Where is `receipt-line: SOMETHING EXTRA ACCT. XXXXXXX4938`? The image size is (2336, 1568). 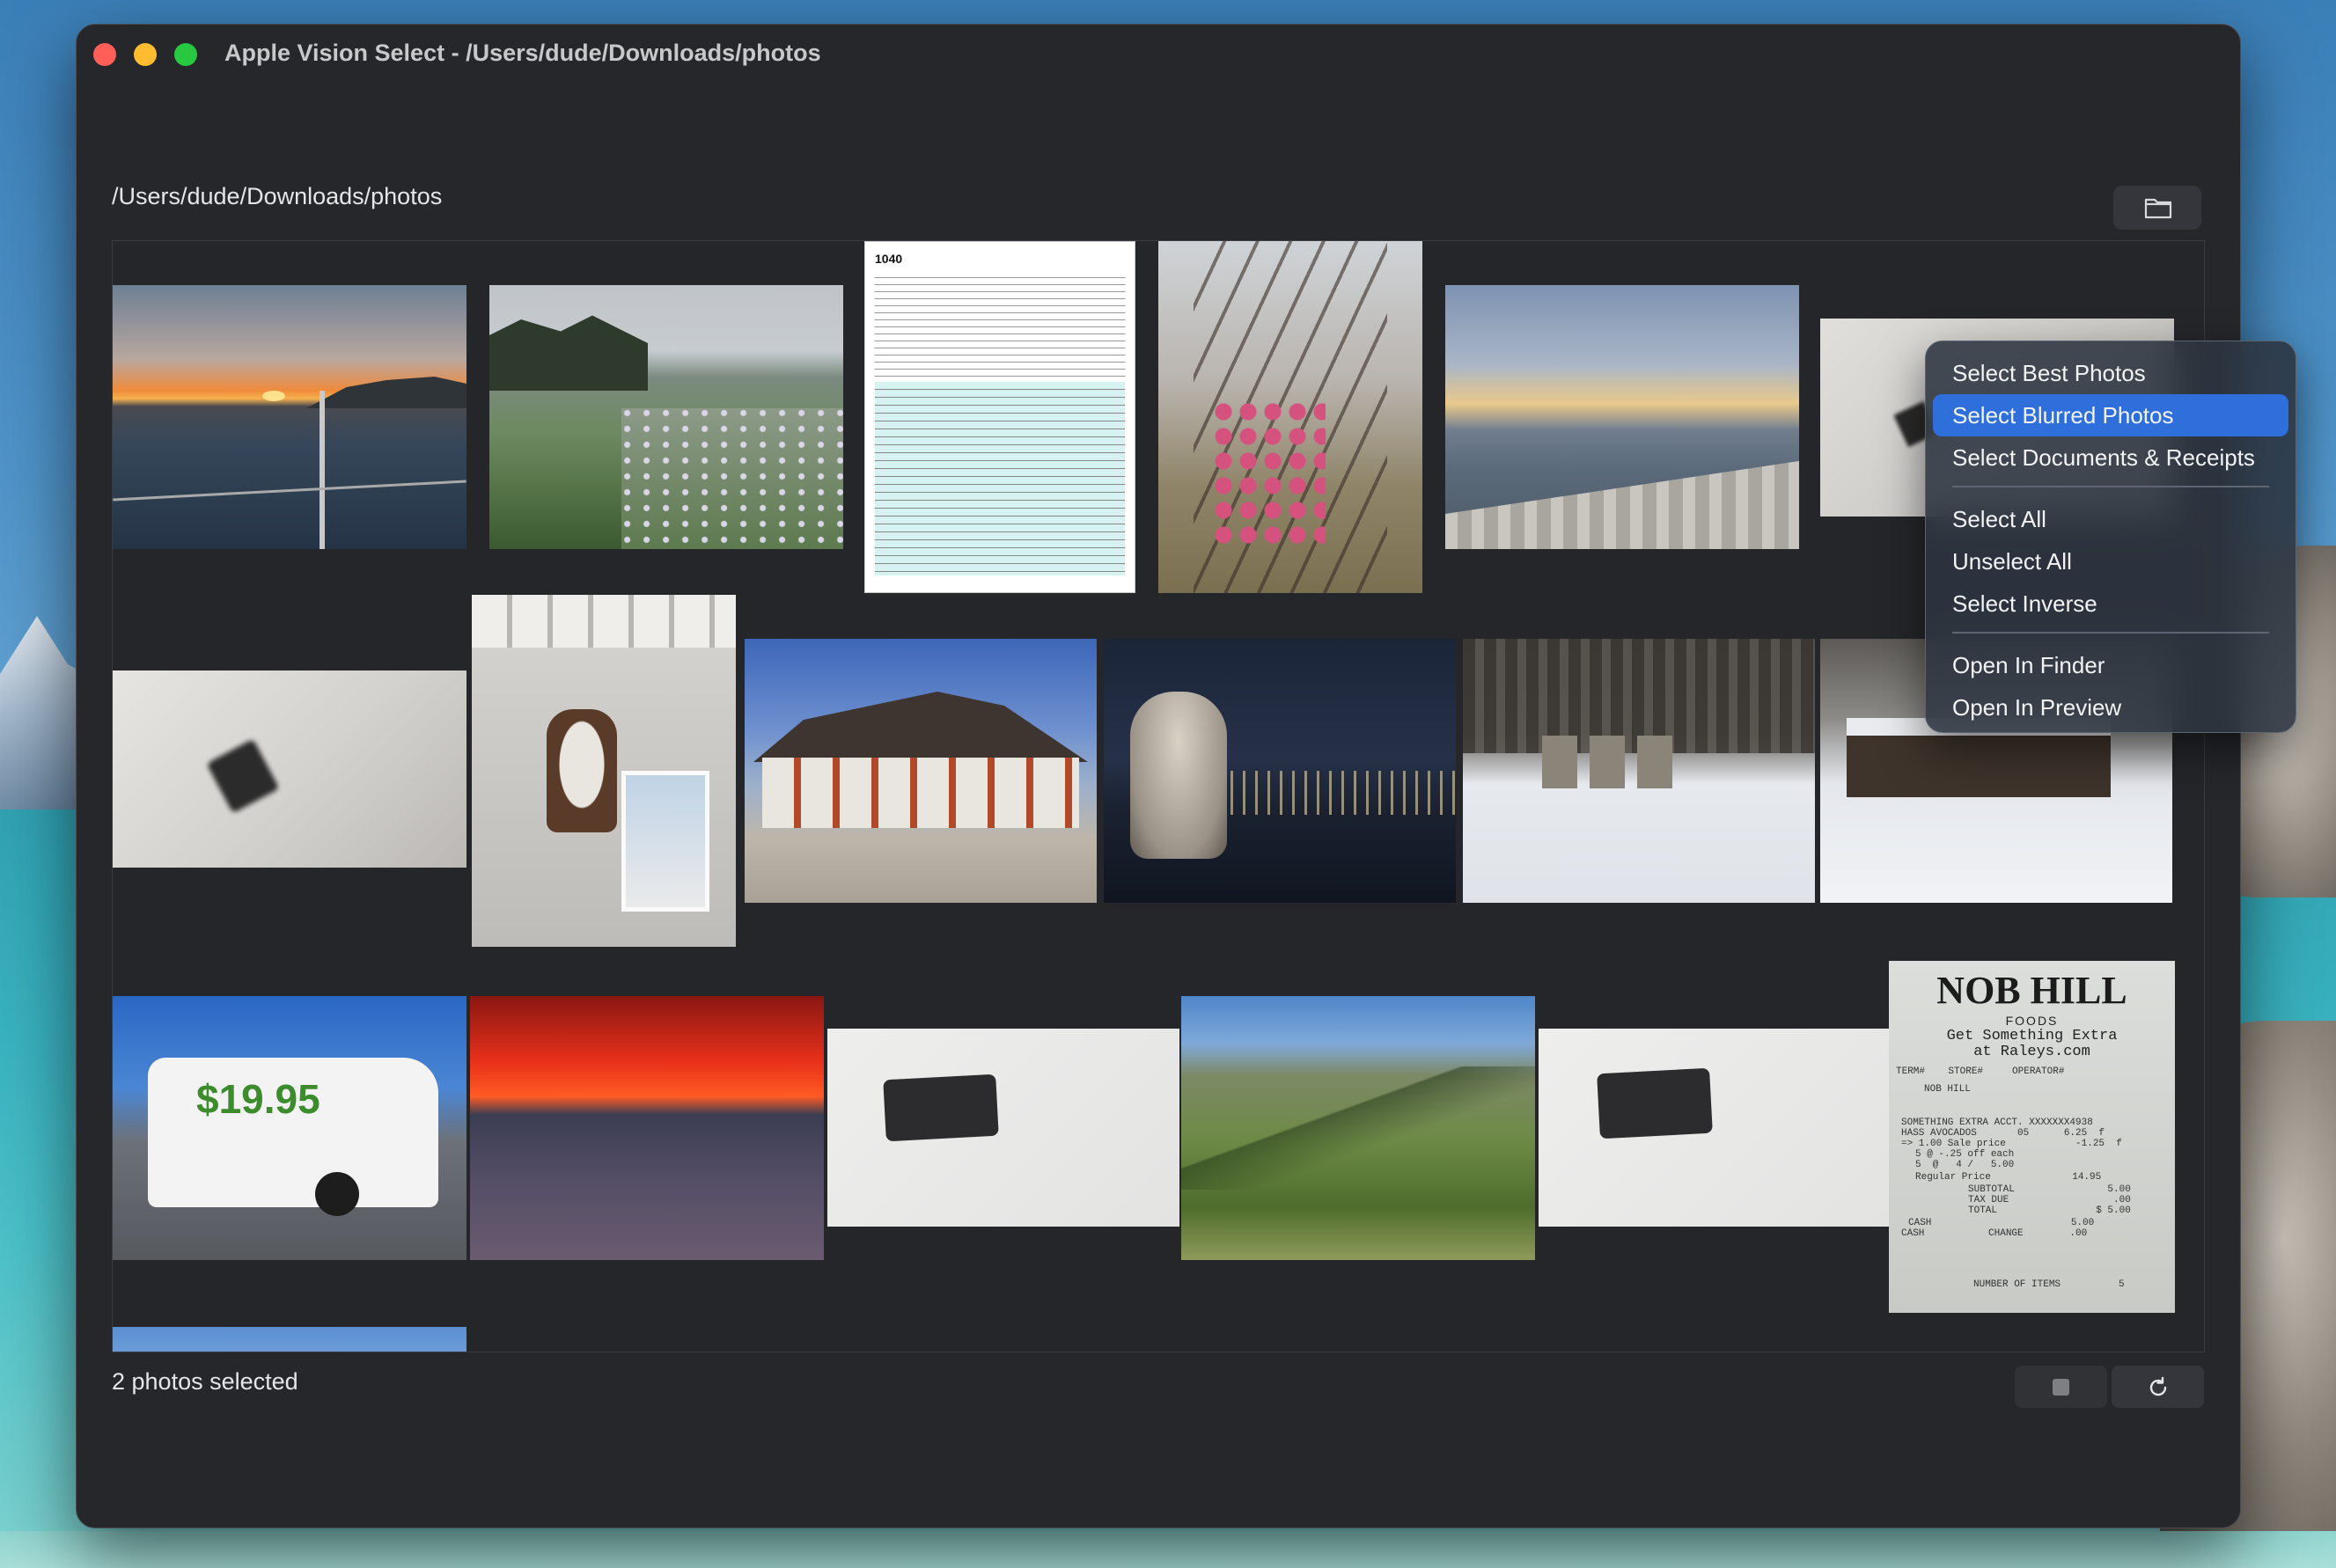 receipt-line: SOMETHING EXTRA ACCT. XXXXXXX4938 is located at coordinates (1997, 1122).